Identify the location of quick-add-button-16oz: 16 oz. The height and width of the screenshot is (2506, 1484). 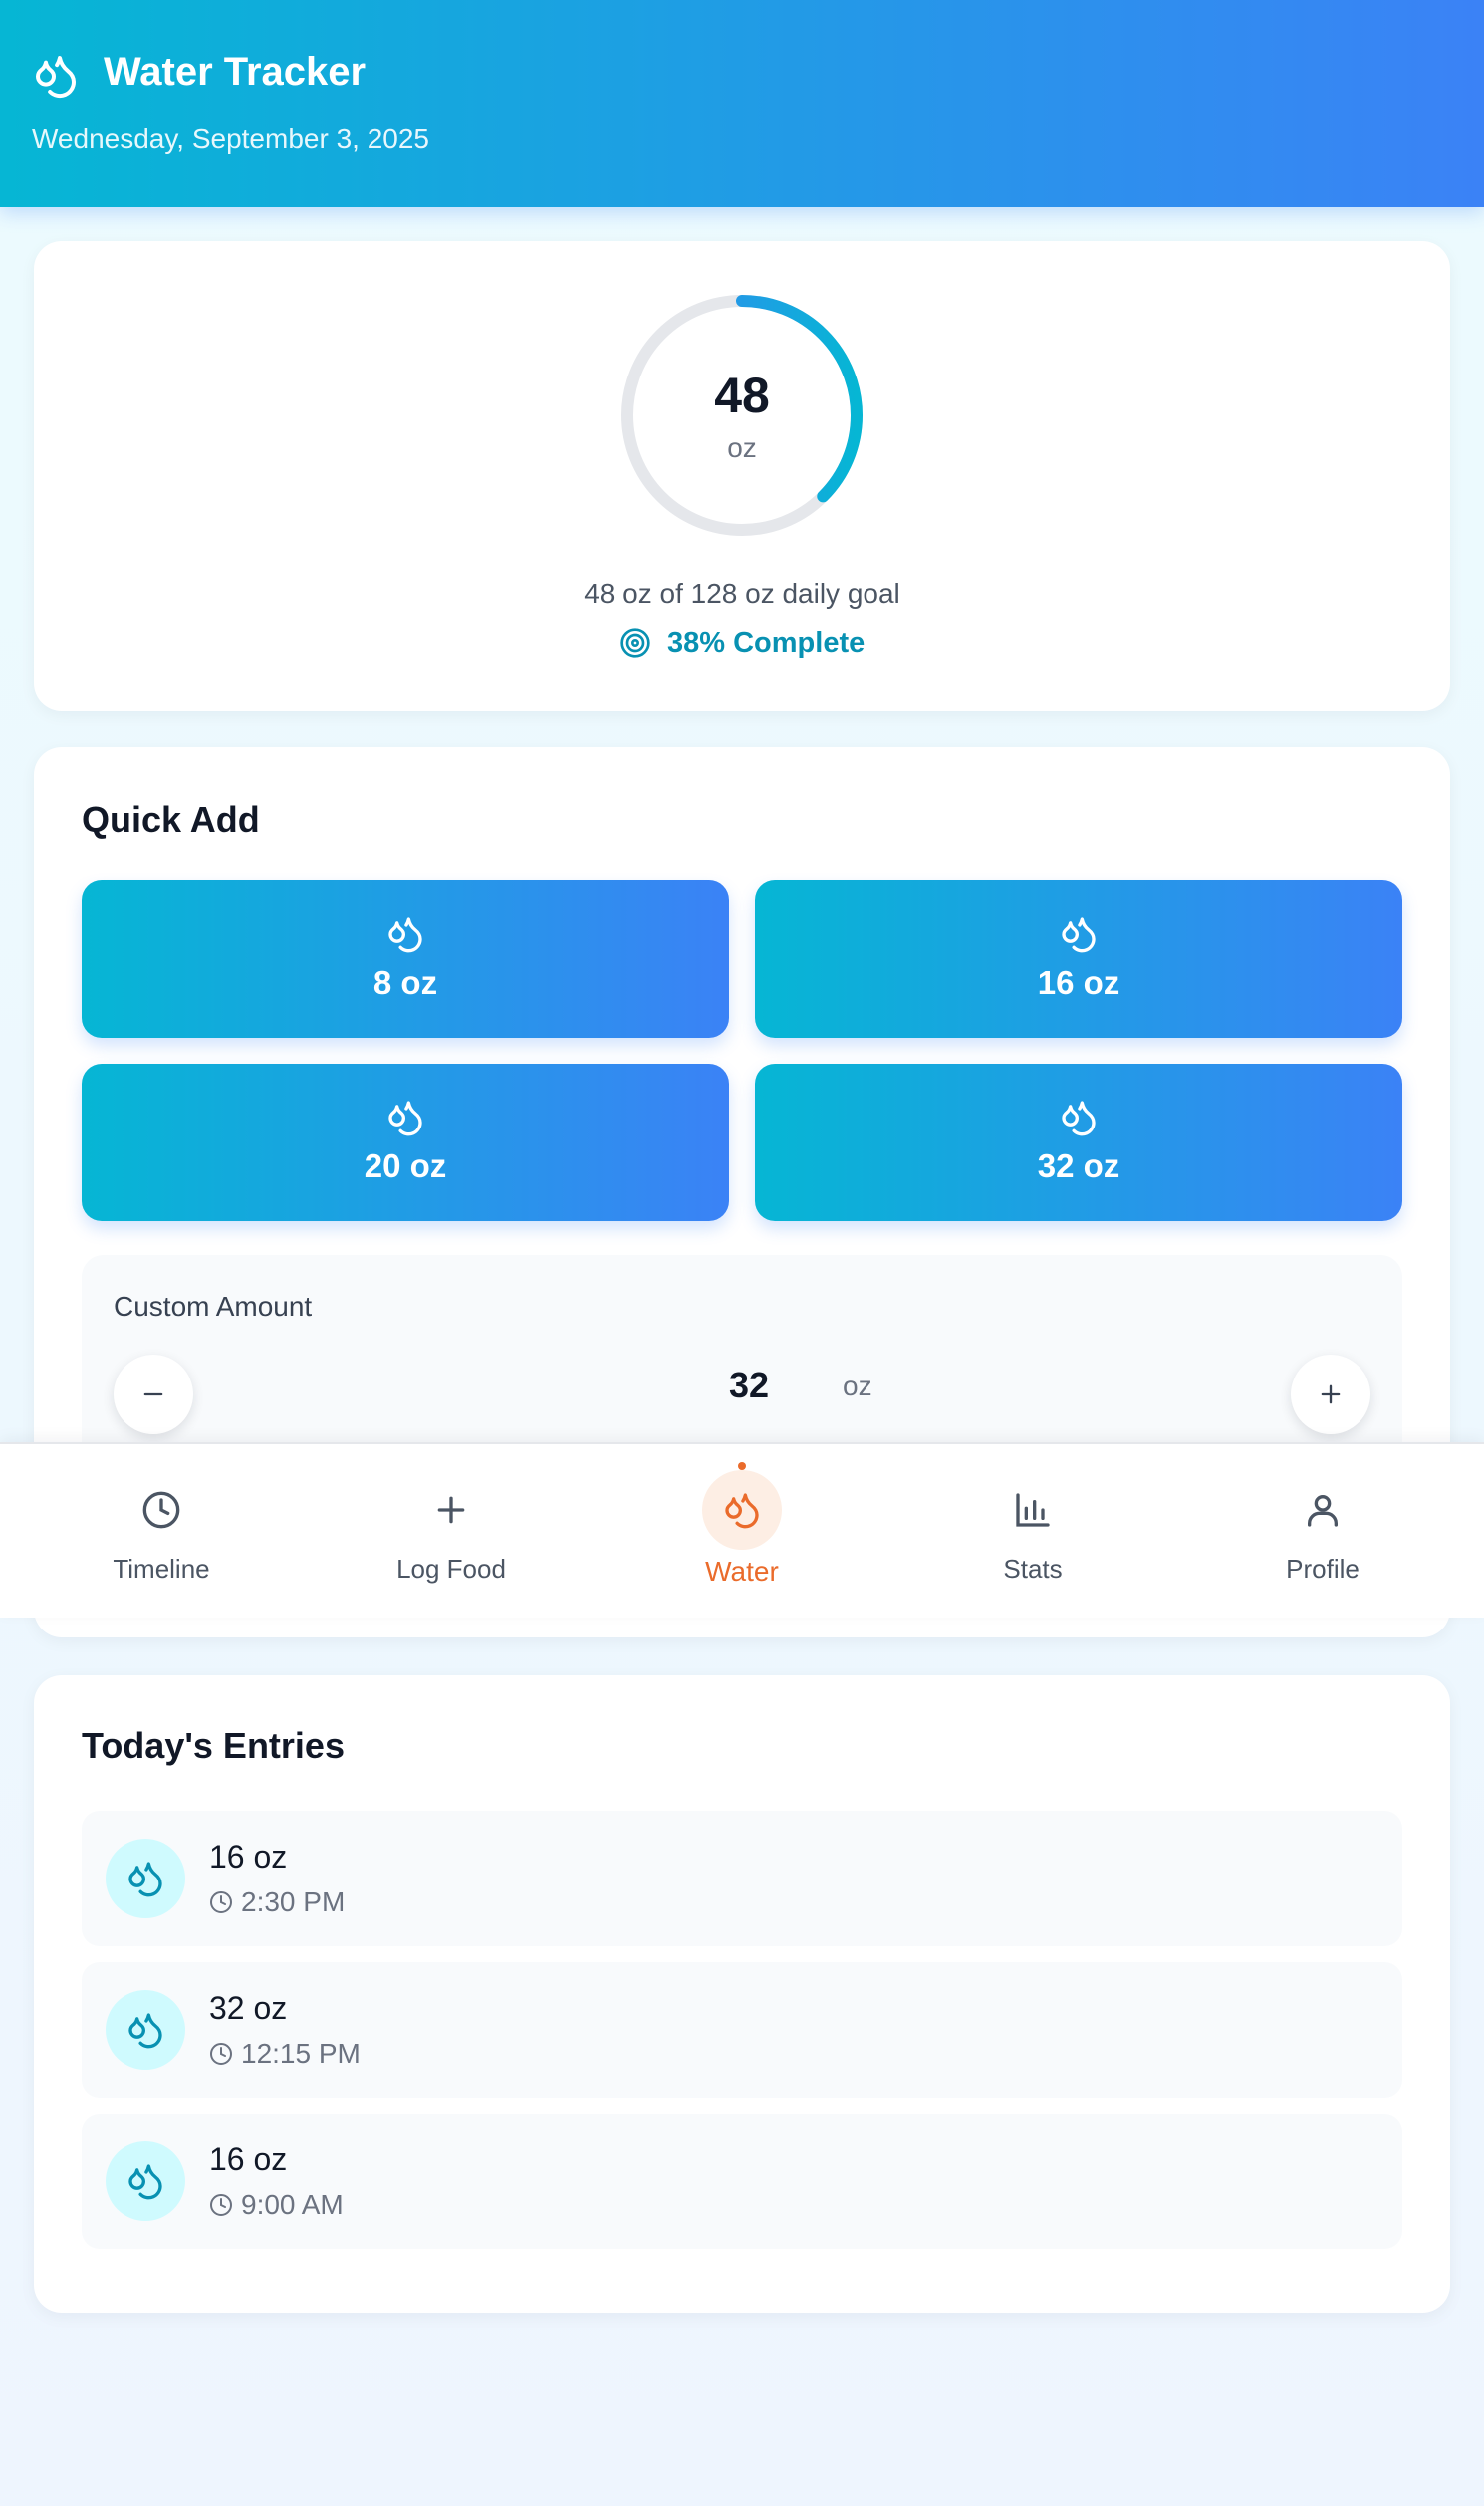
(1078, 959).